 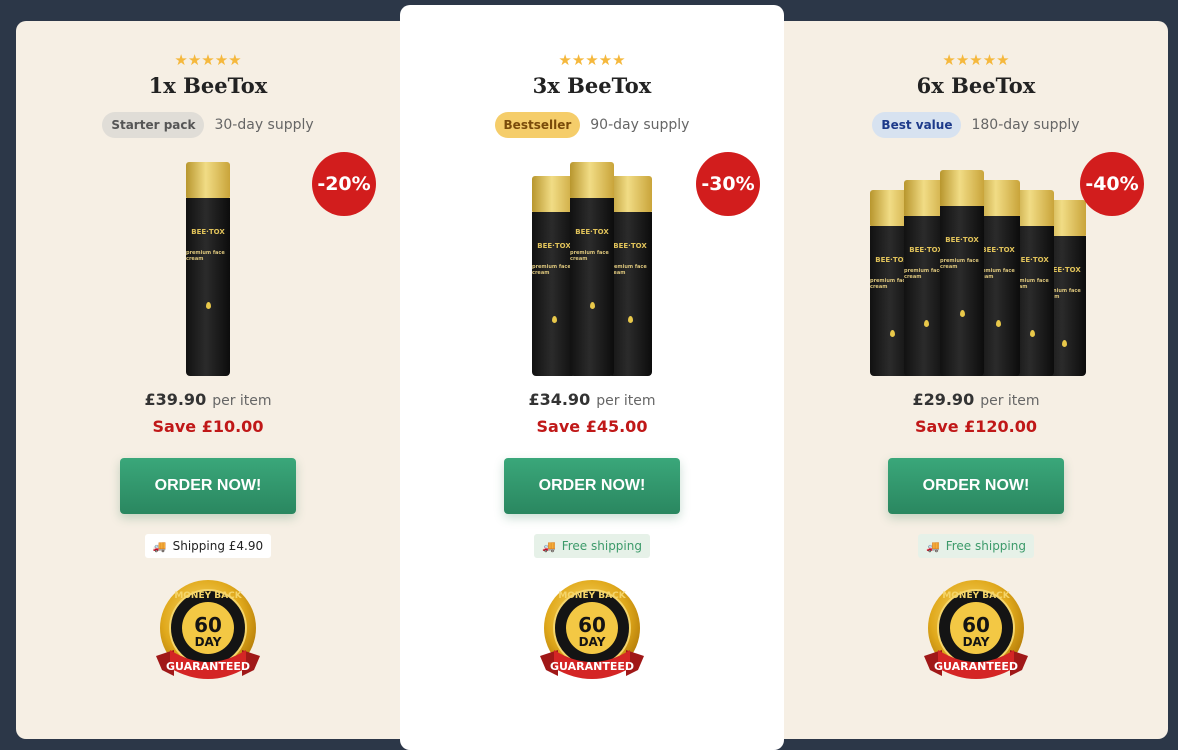 I want to click on price-row: £29.90 per item, so click(x=975, y=399).